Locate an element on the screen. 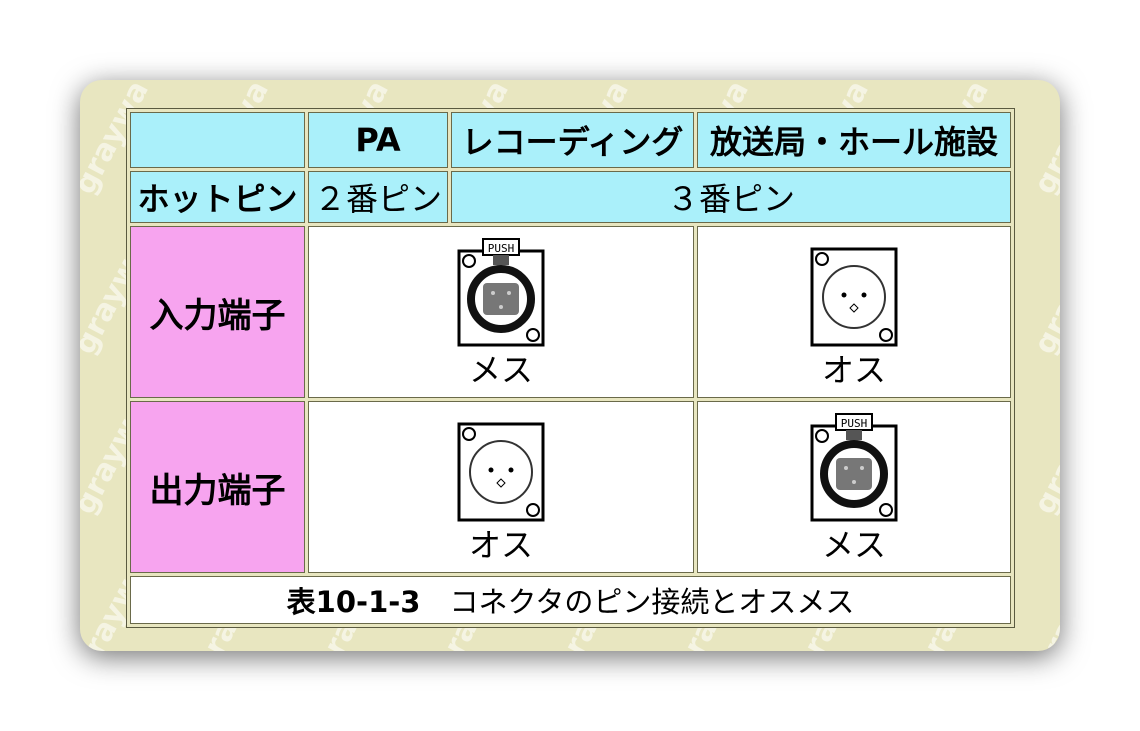 This screenshot has width=1140, height=731. input-broadcast-gender: オス is located at coordinates (853, 370).